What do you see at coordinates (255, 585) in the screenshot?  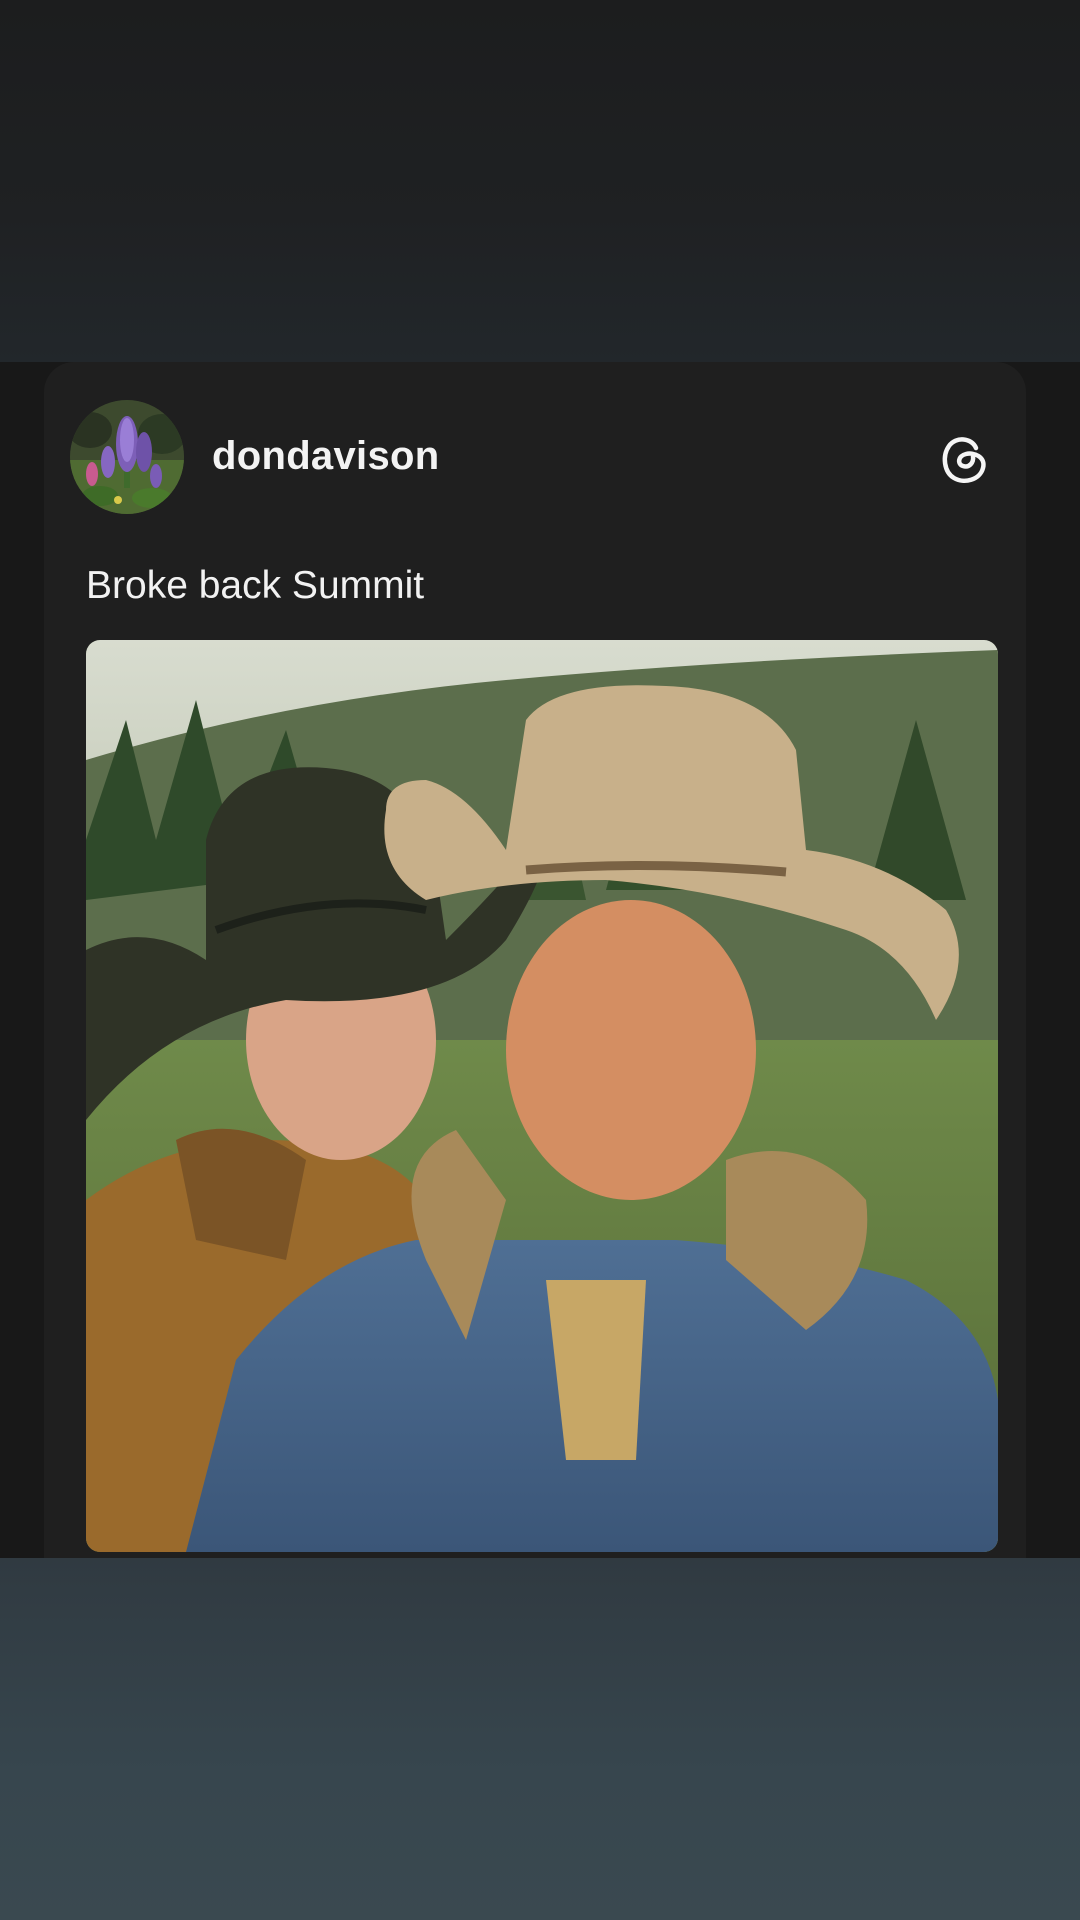 I see `post-caption: Broke back Summit` at bounding box center [255, 585].